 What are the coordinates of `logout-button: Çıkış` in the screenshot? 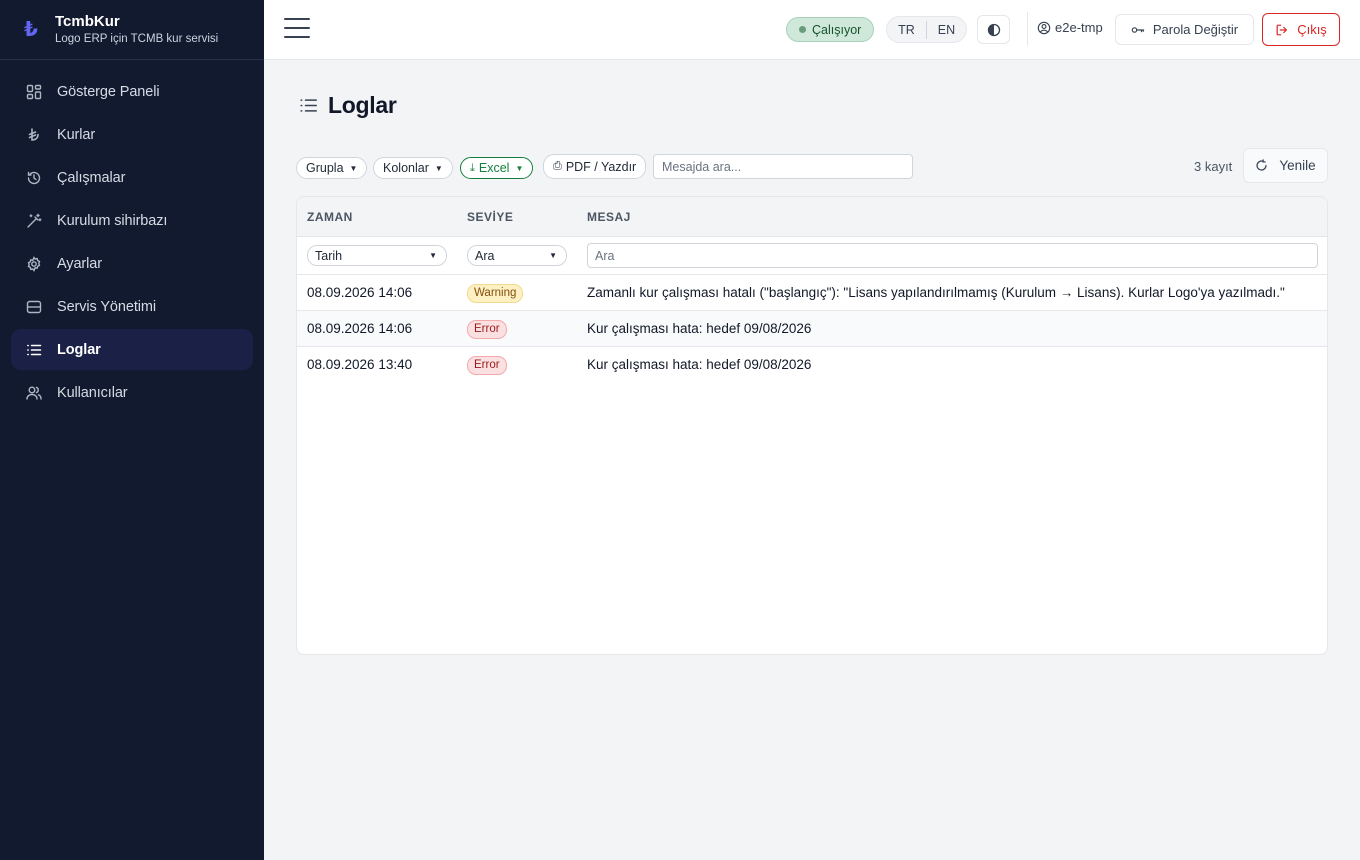 It's located at (1301, 29).